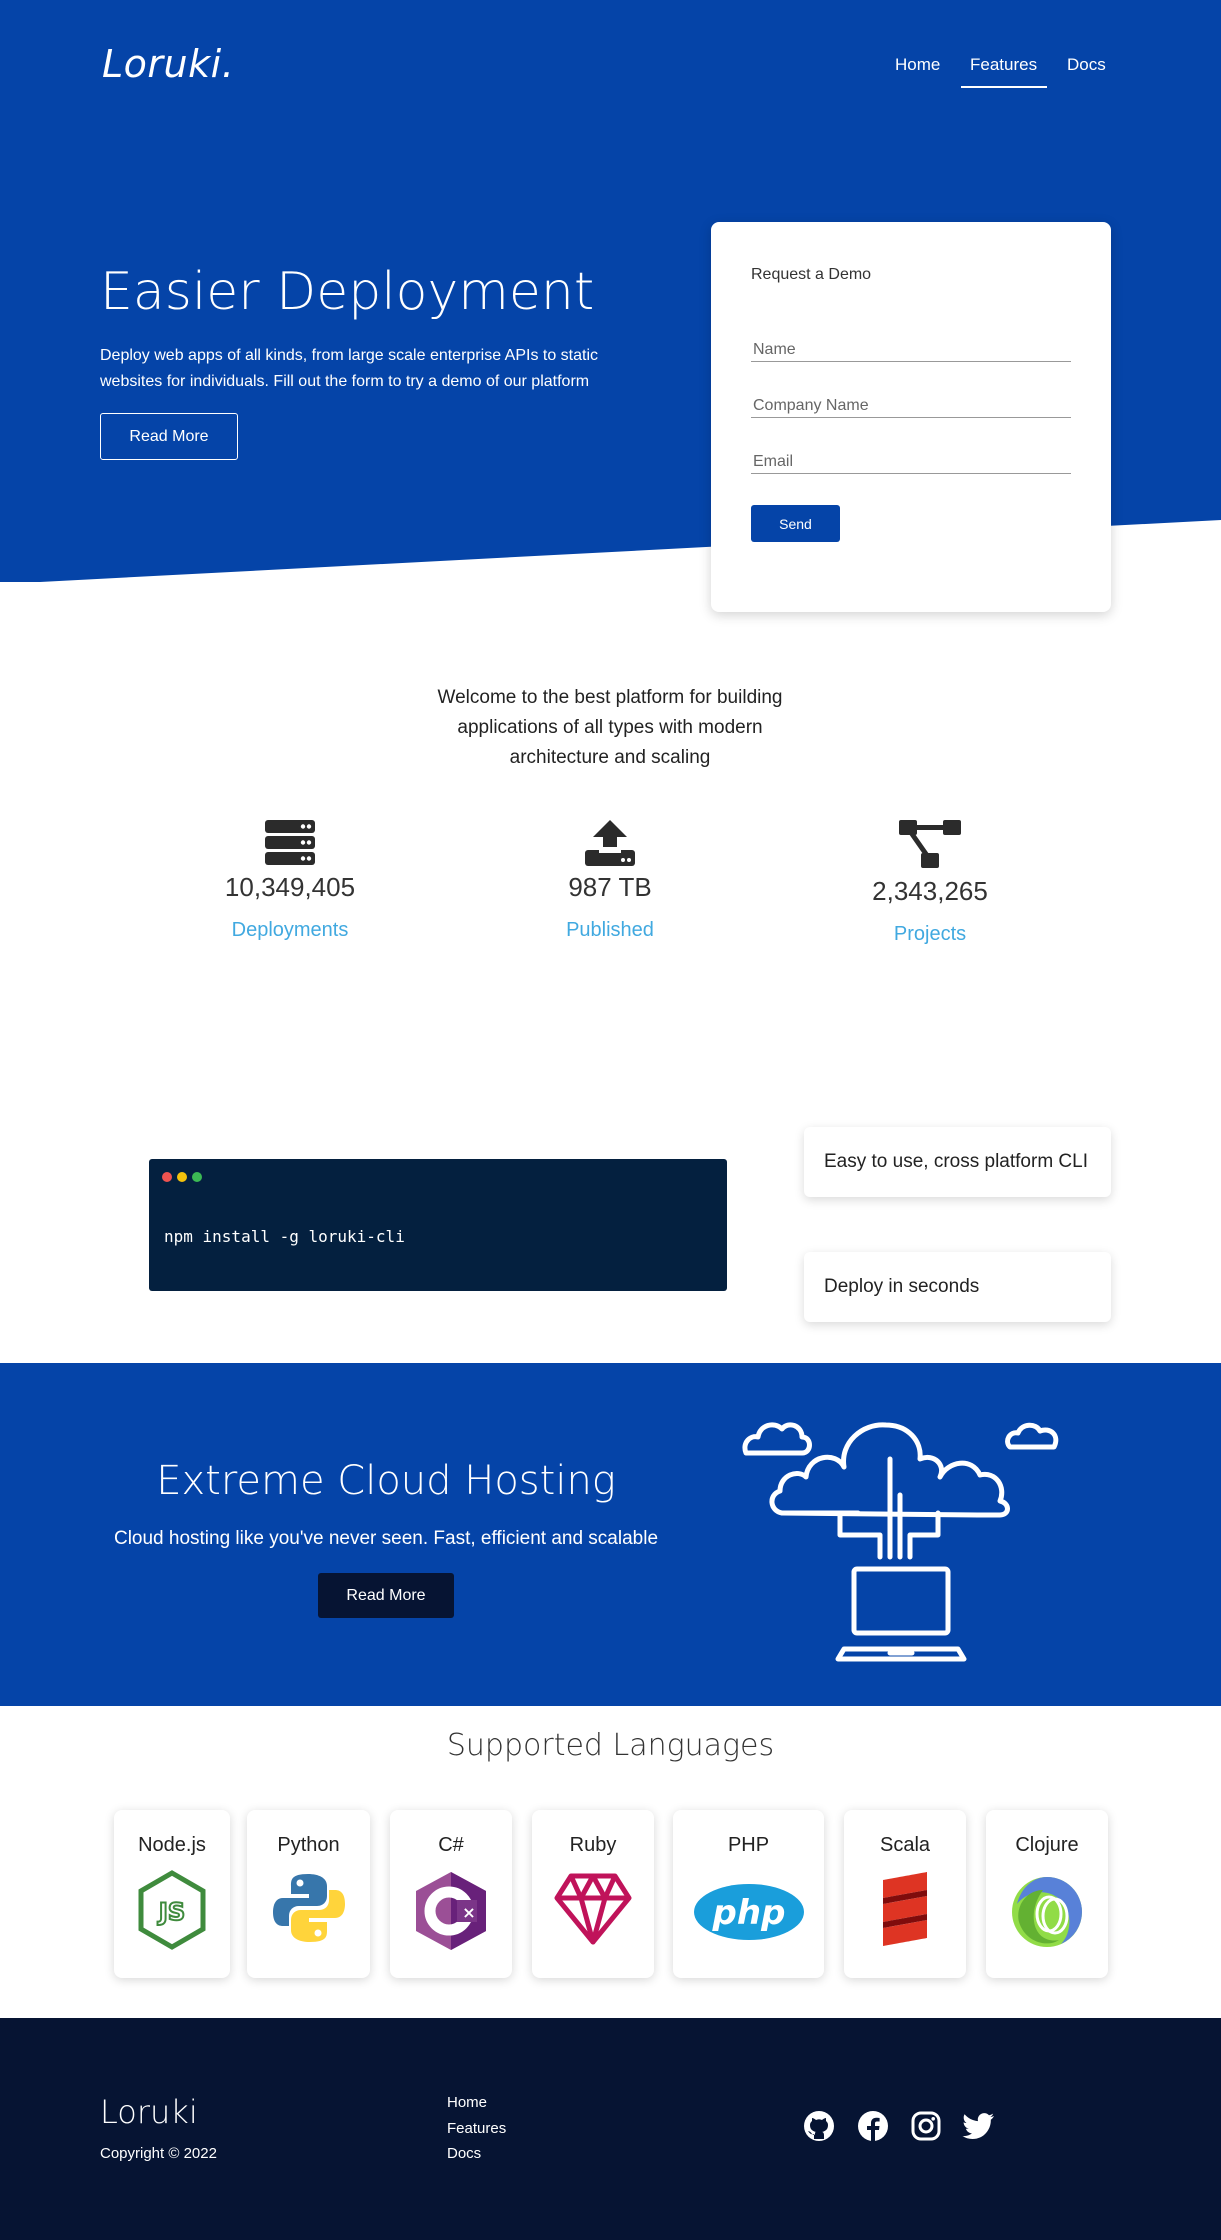  I want to click on ruby-icon, so click(593, 1909).